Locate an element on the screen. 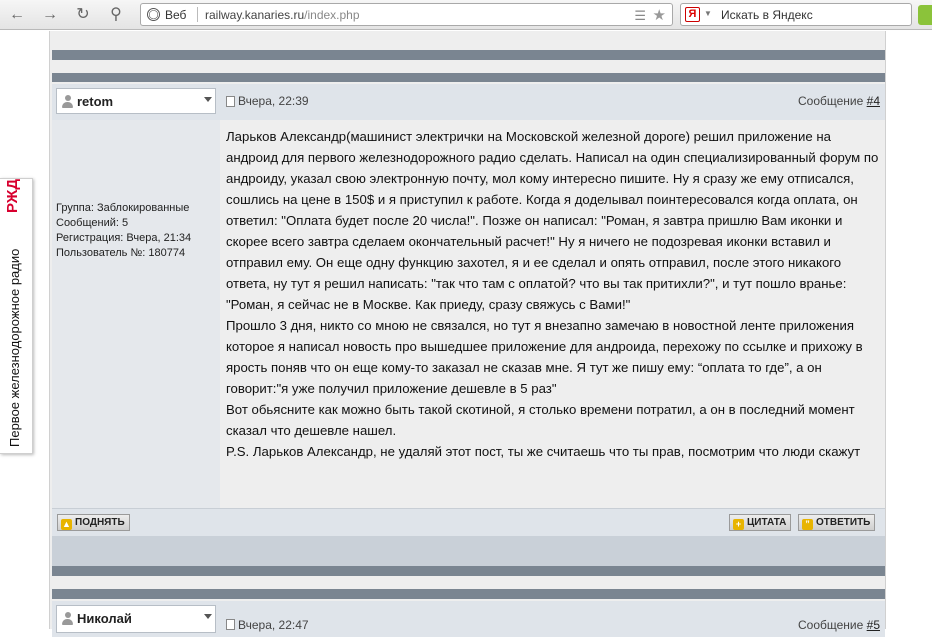 The width and height of the screenshot is (932, 637). quote-icon: ” is located at coordinates (807, 524).